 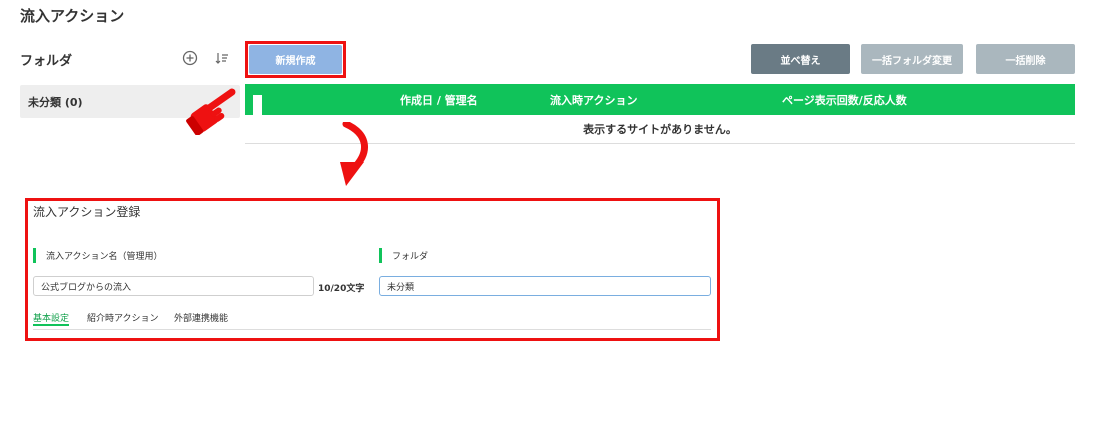 I want to click on sort-button: 並べ替え, so click(x=800, y=59).